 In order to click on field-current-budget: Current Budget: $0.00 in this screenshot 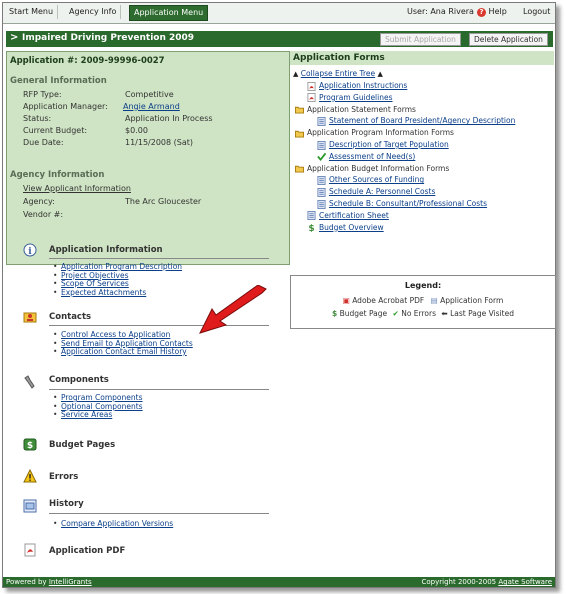, I will do `click(153, 131)`.